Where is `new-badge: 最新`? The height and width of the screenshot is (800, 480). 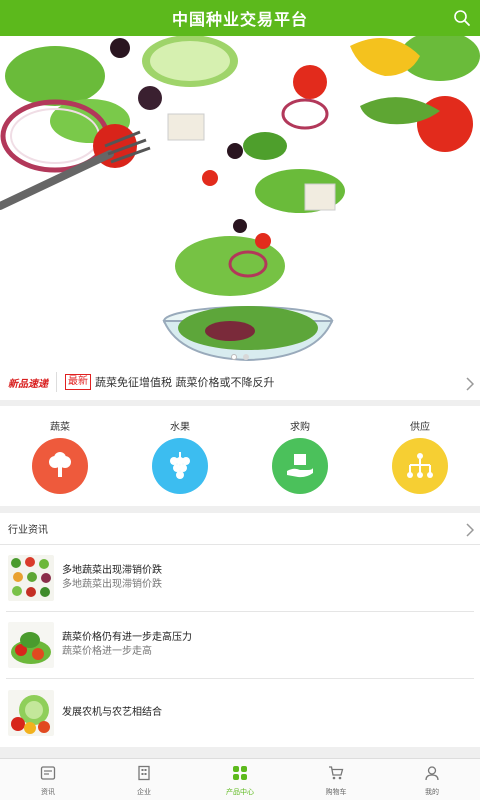 new-badge: 最新 is located at coordinates (78, 382).